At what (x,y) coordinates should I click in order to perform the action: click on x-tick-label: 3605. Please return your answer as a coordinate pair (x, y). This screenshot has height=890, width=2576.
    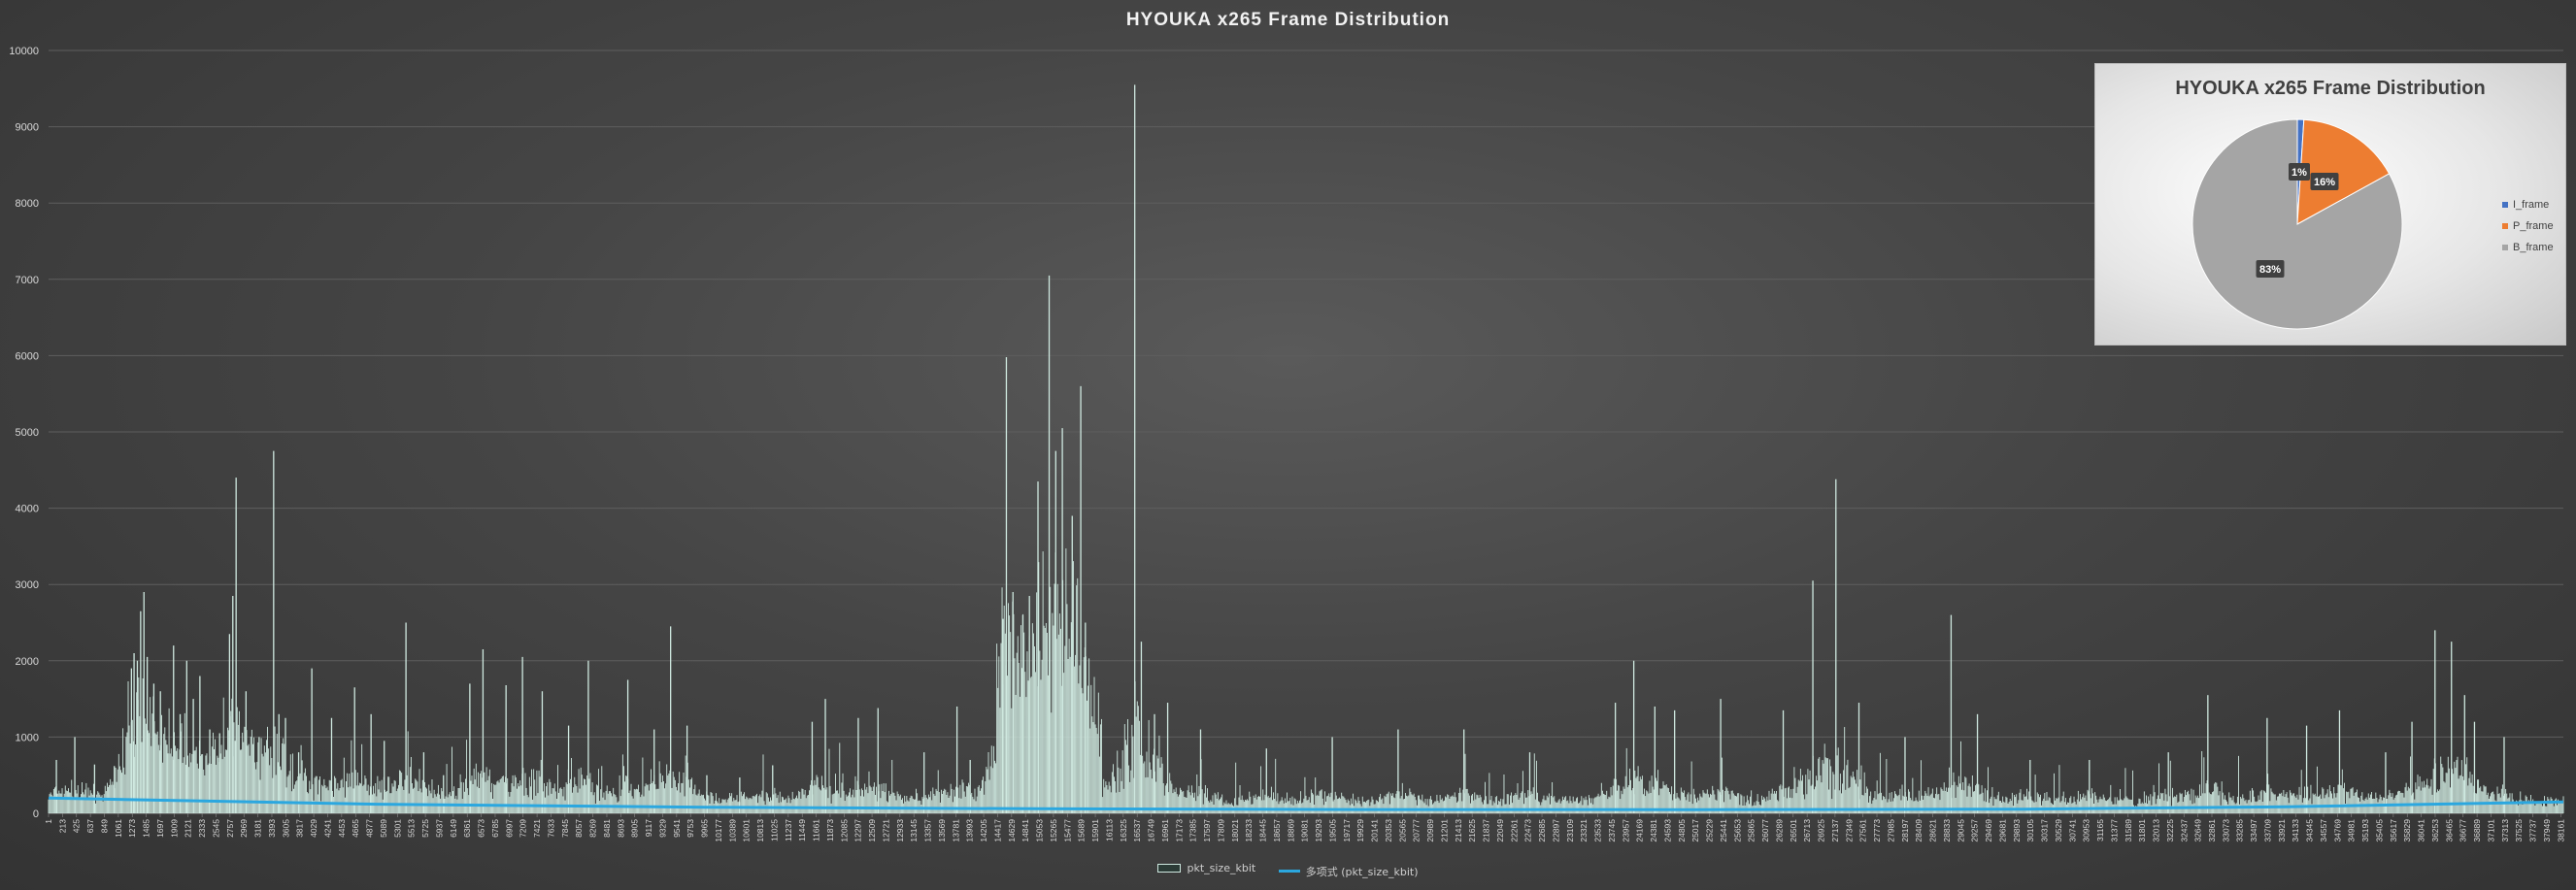
    Looking at the image, I should click on (286, 829).